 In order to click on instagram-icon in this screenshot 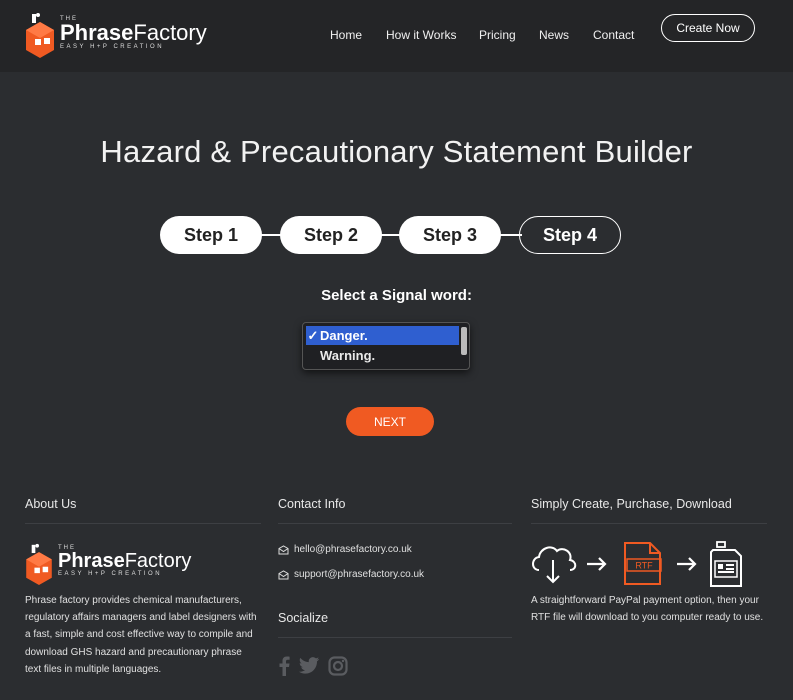, I will do `click(338, 666)`.